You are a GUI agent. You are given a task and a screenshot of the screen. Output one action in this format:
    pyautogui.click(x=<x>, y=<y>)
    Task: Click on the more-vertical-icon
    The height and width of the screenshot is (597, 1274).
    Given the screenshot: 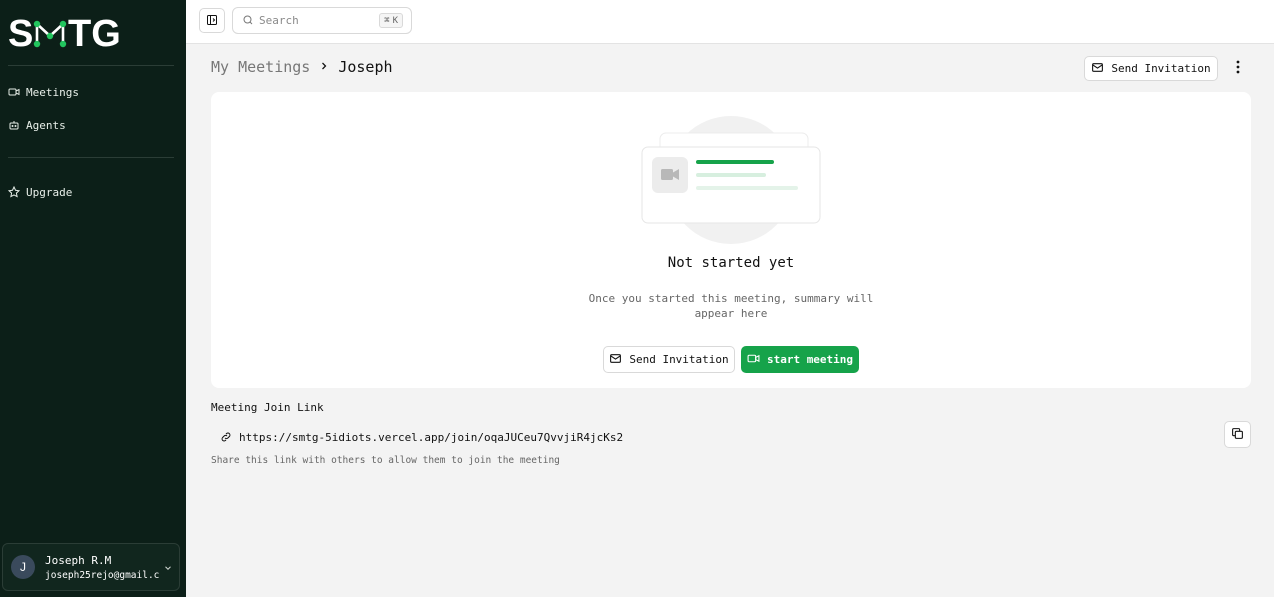 What is the action you would take?
    pyautogui.click(x=1238, y=68)
    